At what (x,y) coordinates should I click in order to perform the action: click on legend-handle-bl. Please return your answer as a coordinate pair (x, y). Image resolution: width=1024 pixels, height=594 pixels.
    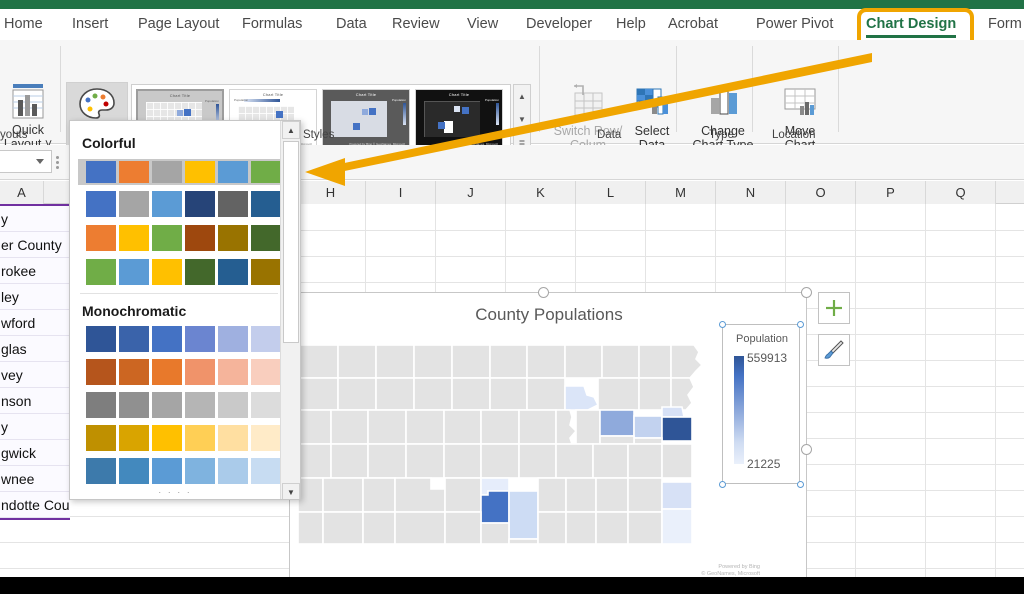
    Looking at the image, I should click on (722, 484).